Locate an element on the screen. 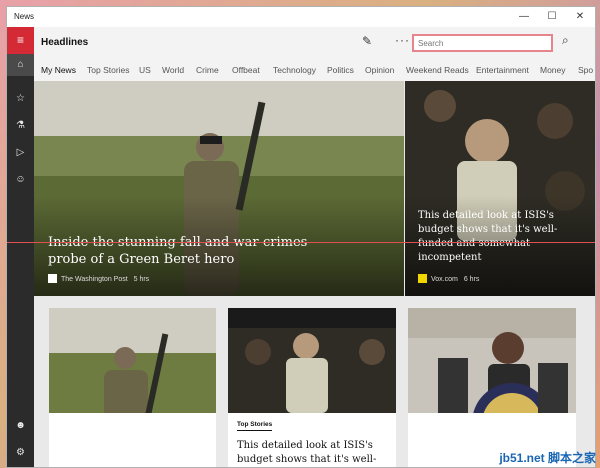  account-icon: ☻ is located at coordinates (20, 426).